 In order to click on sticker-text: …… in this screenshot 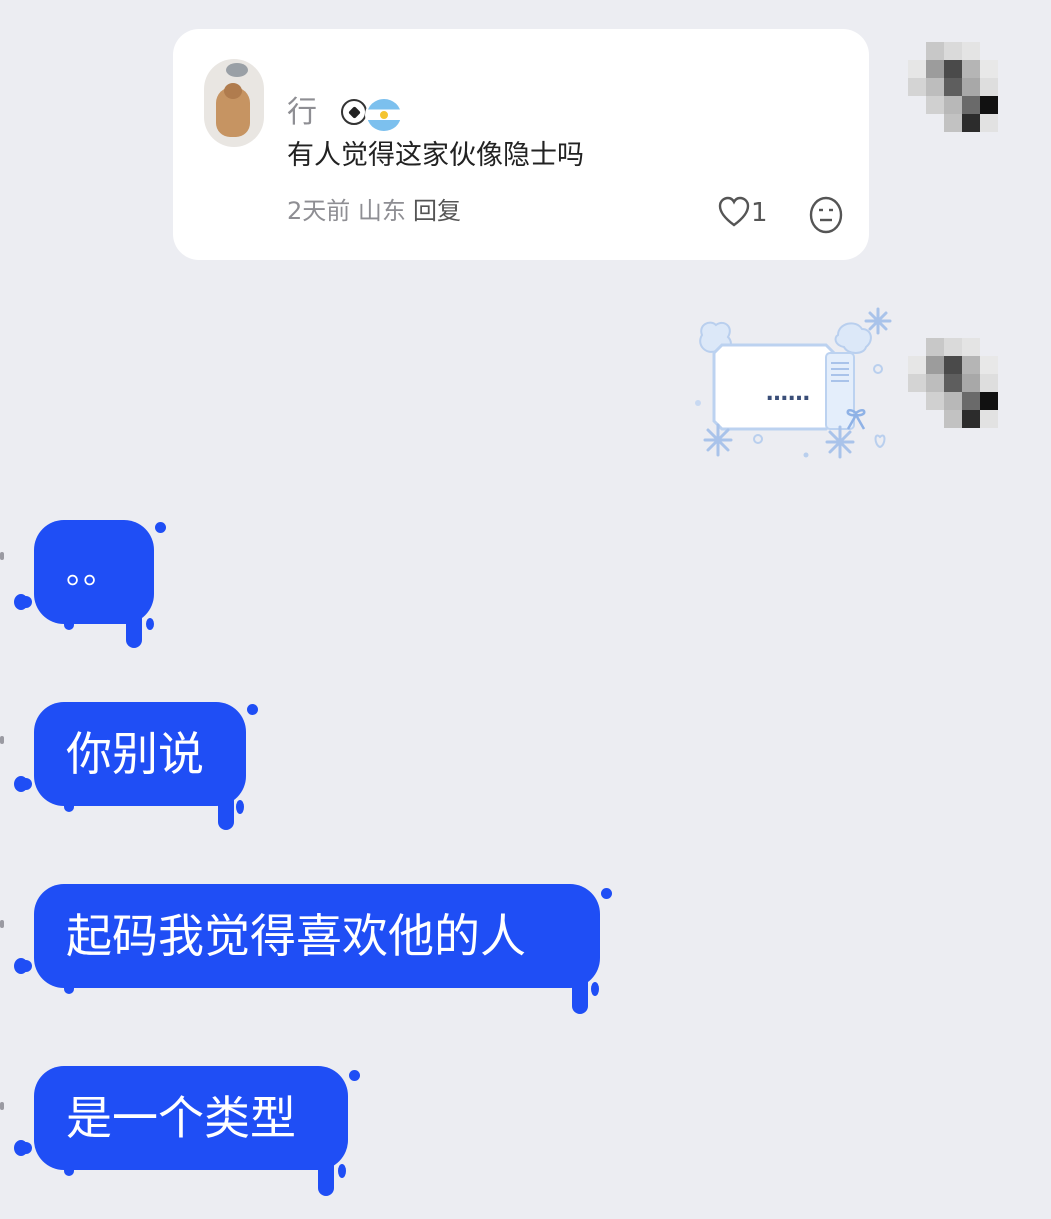, I will do `click(788, 393)`.